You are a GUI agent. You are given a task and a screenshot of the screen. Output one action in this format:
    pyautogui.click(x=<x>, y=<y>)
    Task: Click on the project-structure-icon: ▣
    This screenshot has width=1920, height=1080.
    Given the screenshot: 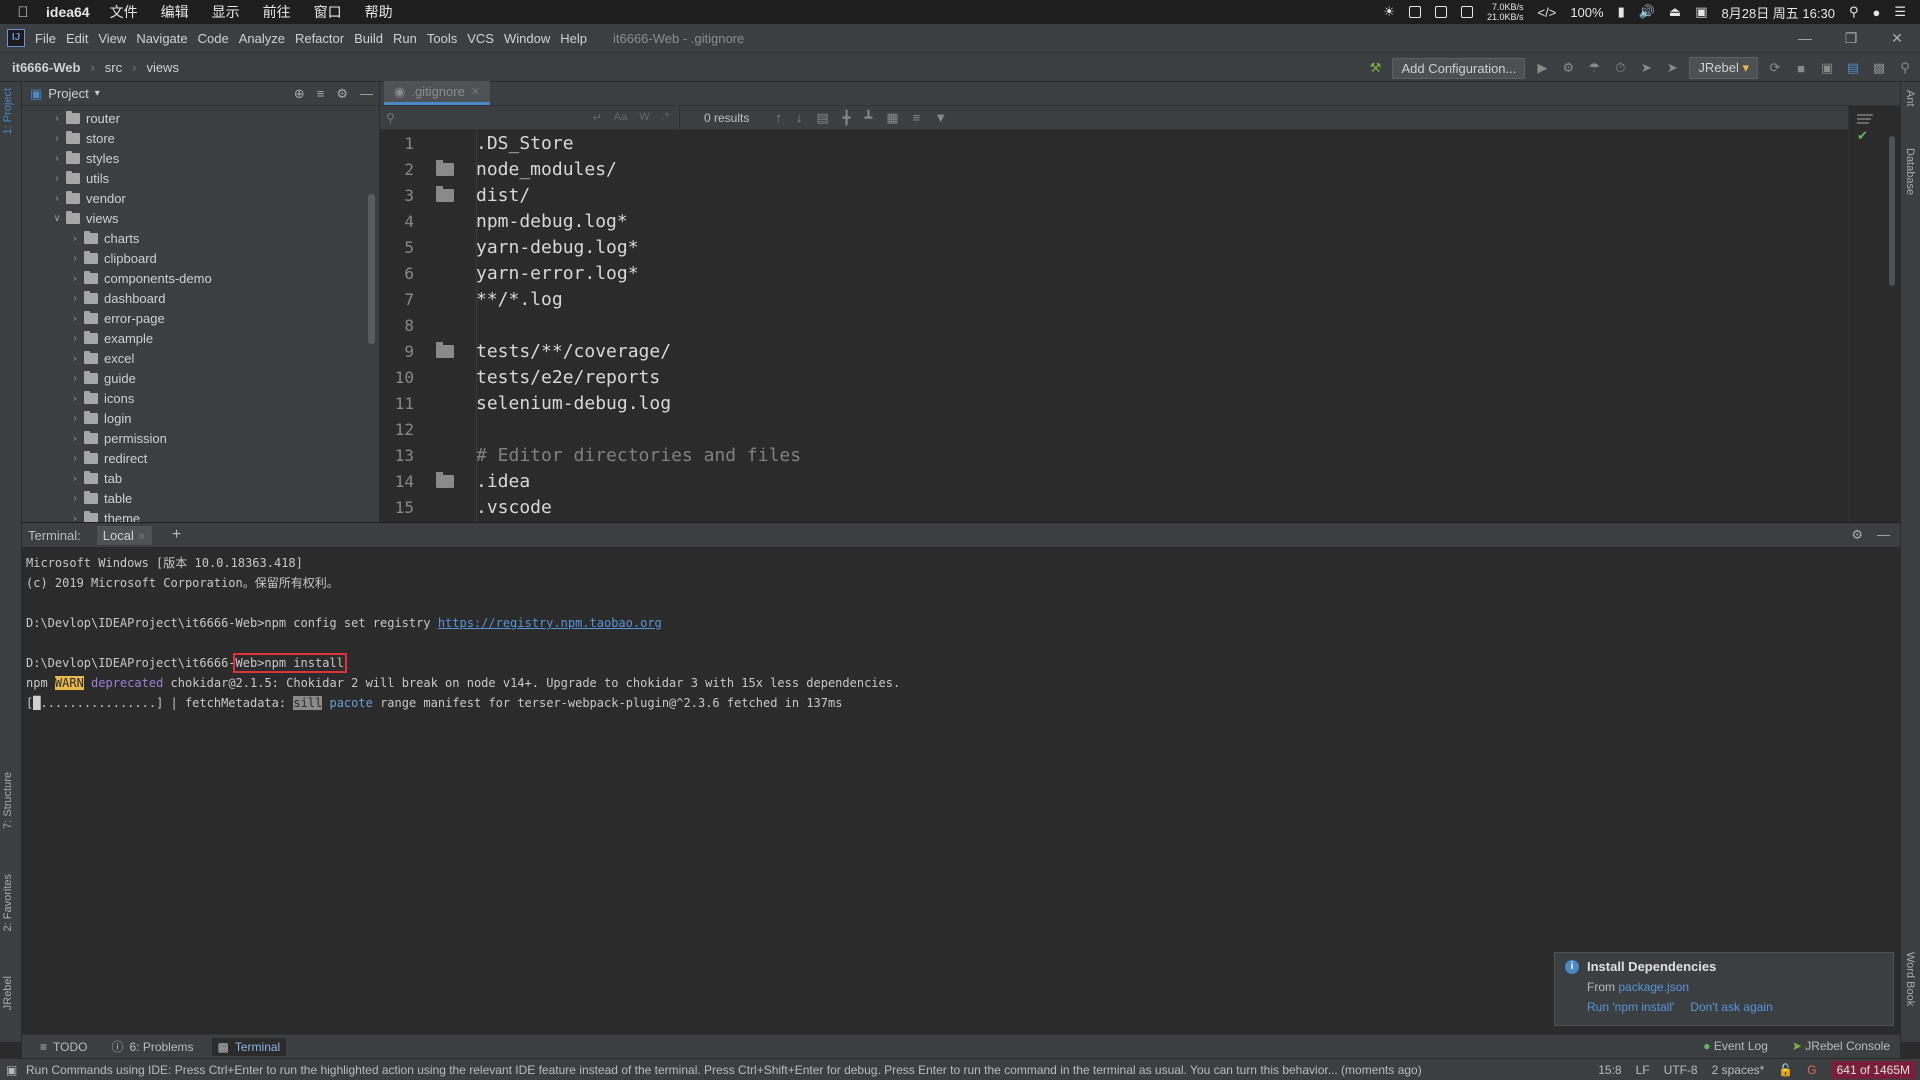 What is the action you would take?
    pyautogui.click(x=1827, y=68)
    